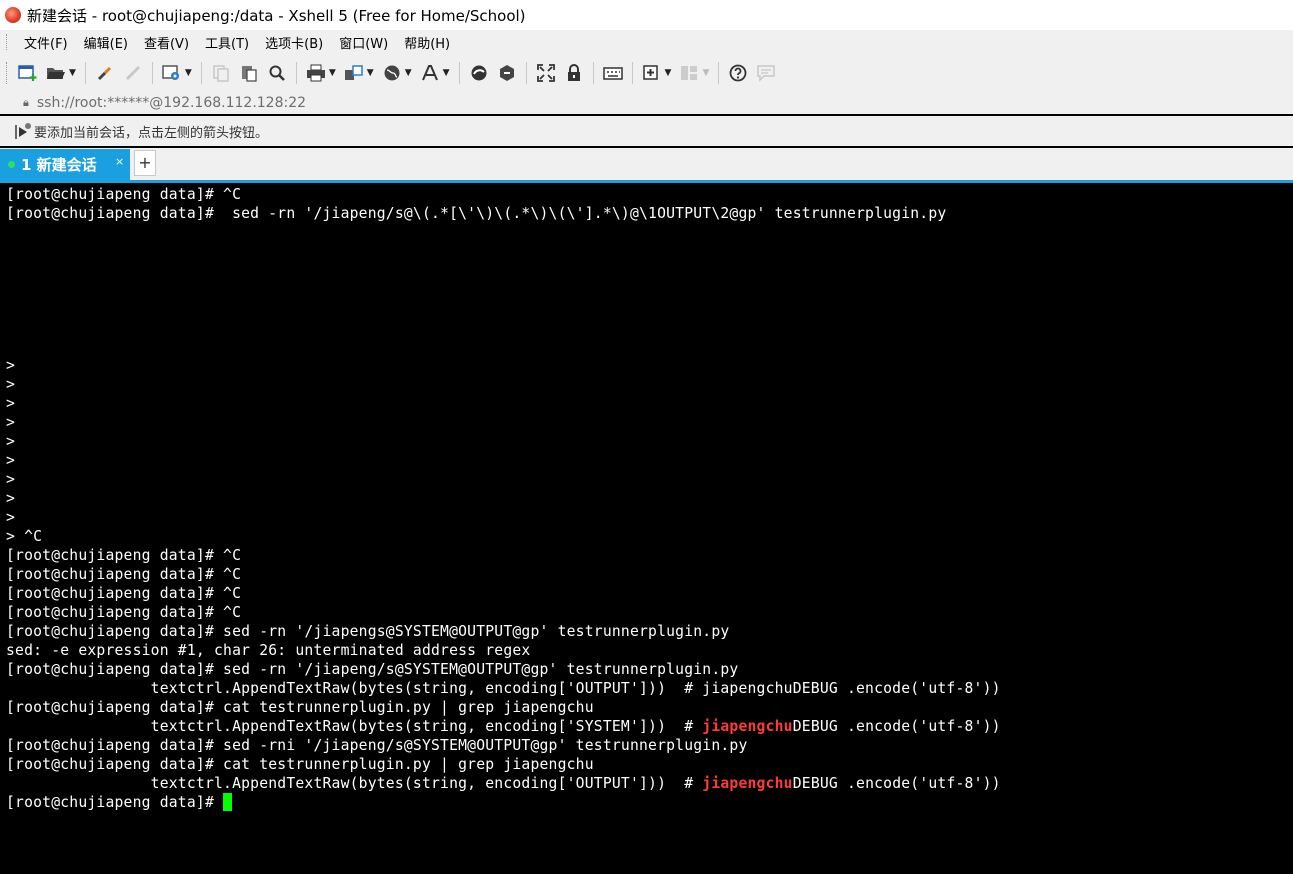 This screenshot has height=874, width=1293. I want to click on terminal-line: > ^C, so click(649, 536).